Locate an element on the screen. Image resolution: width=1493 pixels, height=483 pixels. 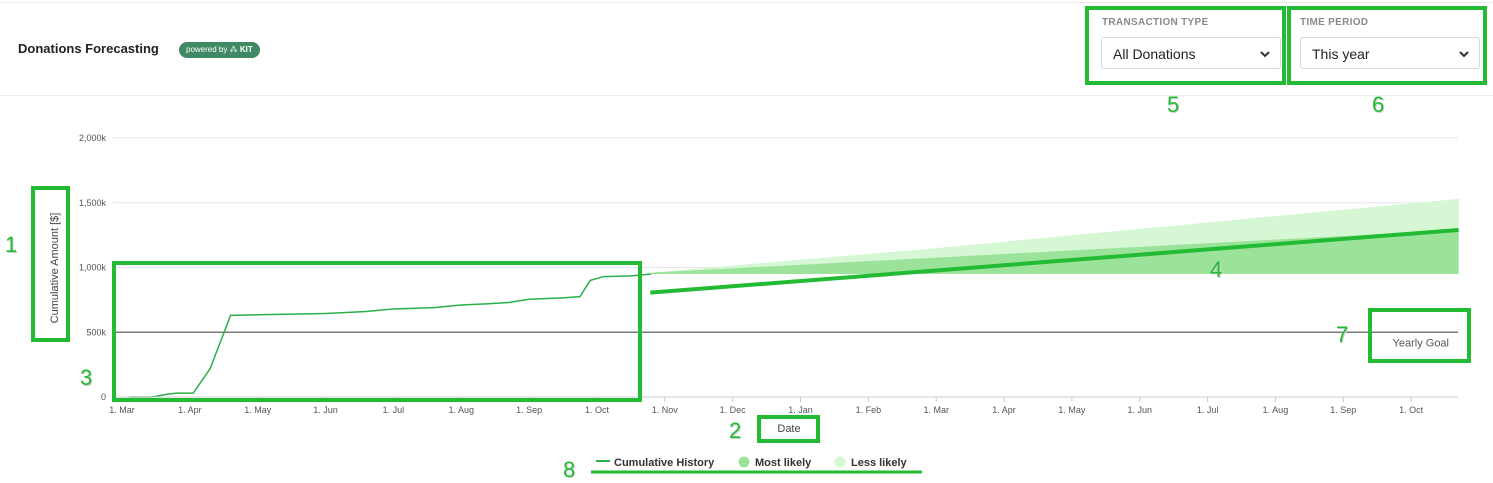
y-axis-ticks: 0 500k 1,000k 1,500k 2,000k is located at coordinates (93, 267).